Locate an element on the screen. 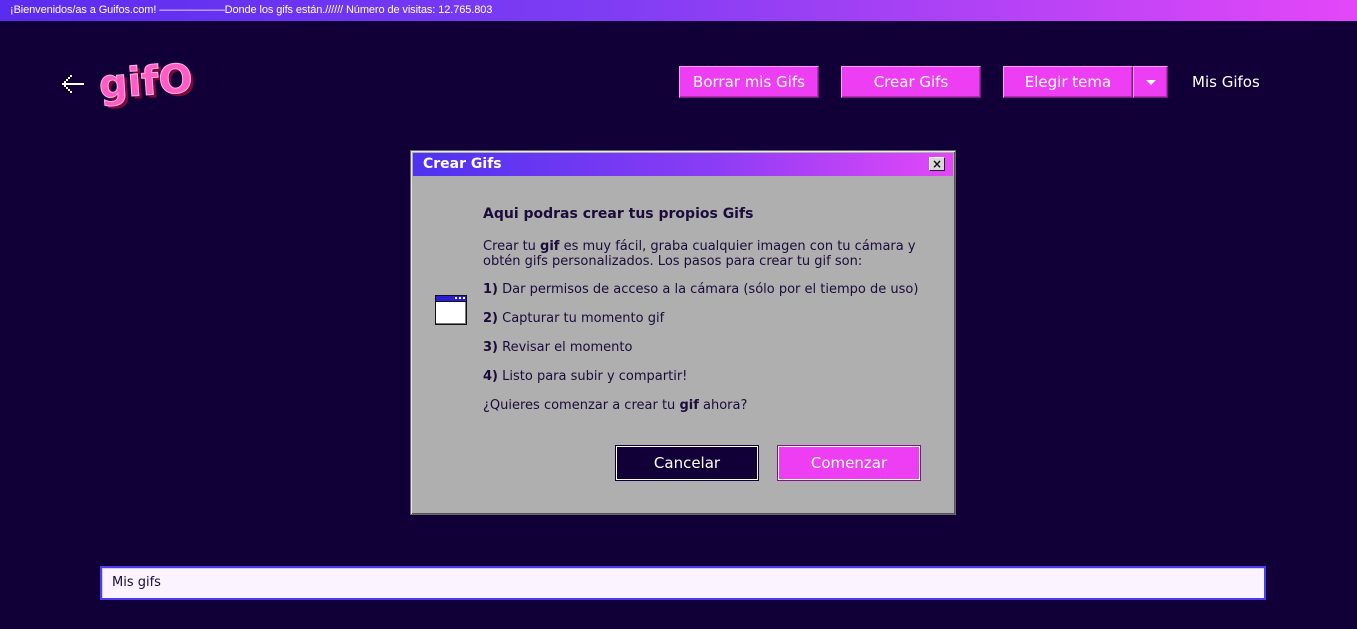  choose-theme-button: Elegir tema is located at coordinates (1068, 82).